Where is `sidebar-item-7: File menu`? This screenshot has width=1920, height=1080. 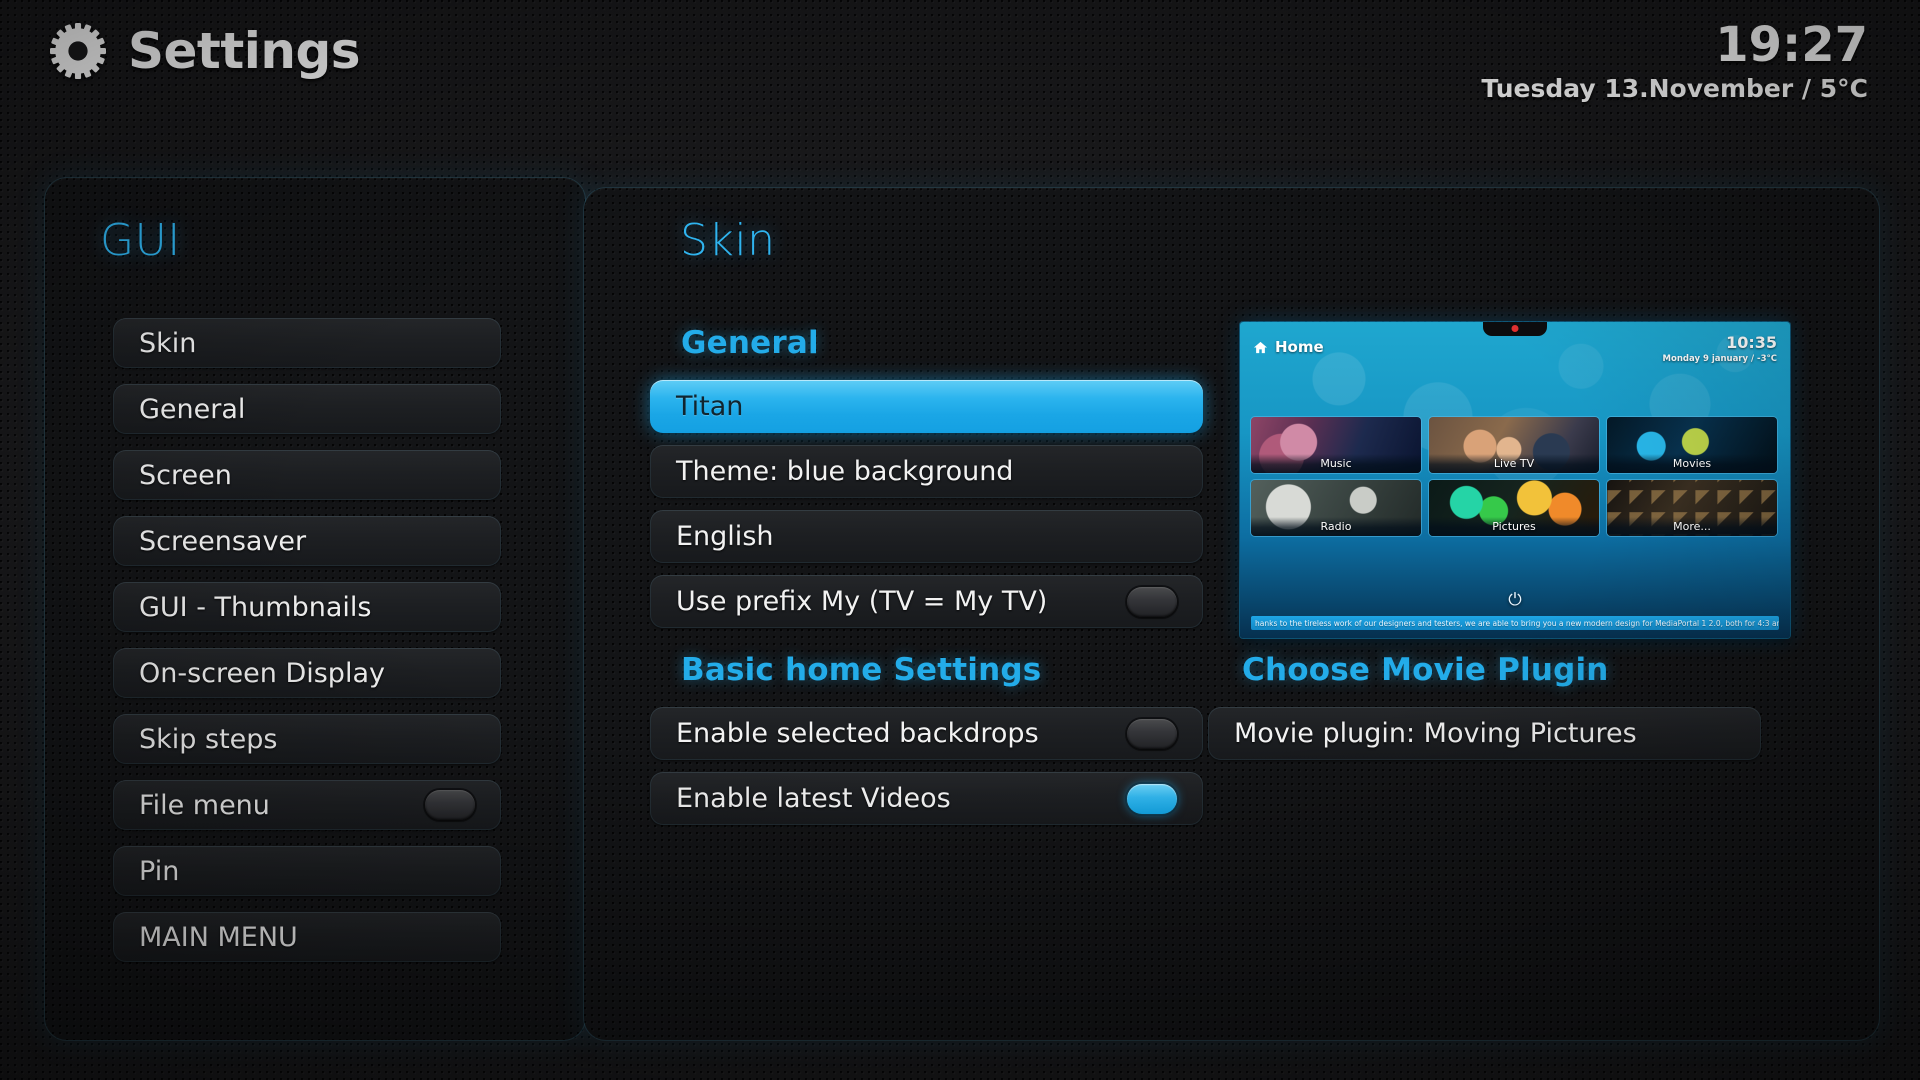
sidebar-item-7: File menu is located at coordinates (307, 805).